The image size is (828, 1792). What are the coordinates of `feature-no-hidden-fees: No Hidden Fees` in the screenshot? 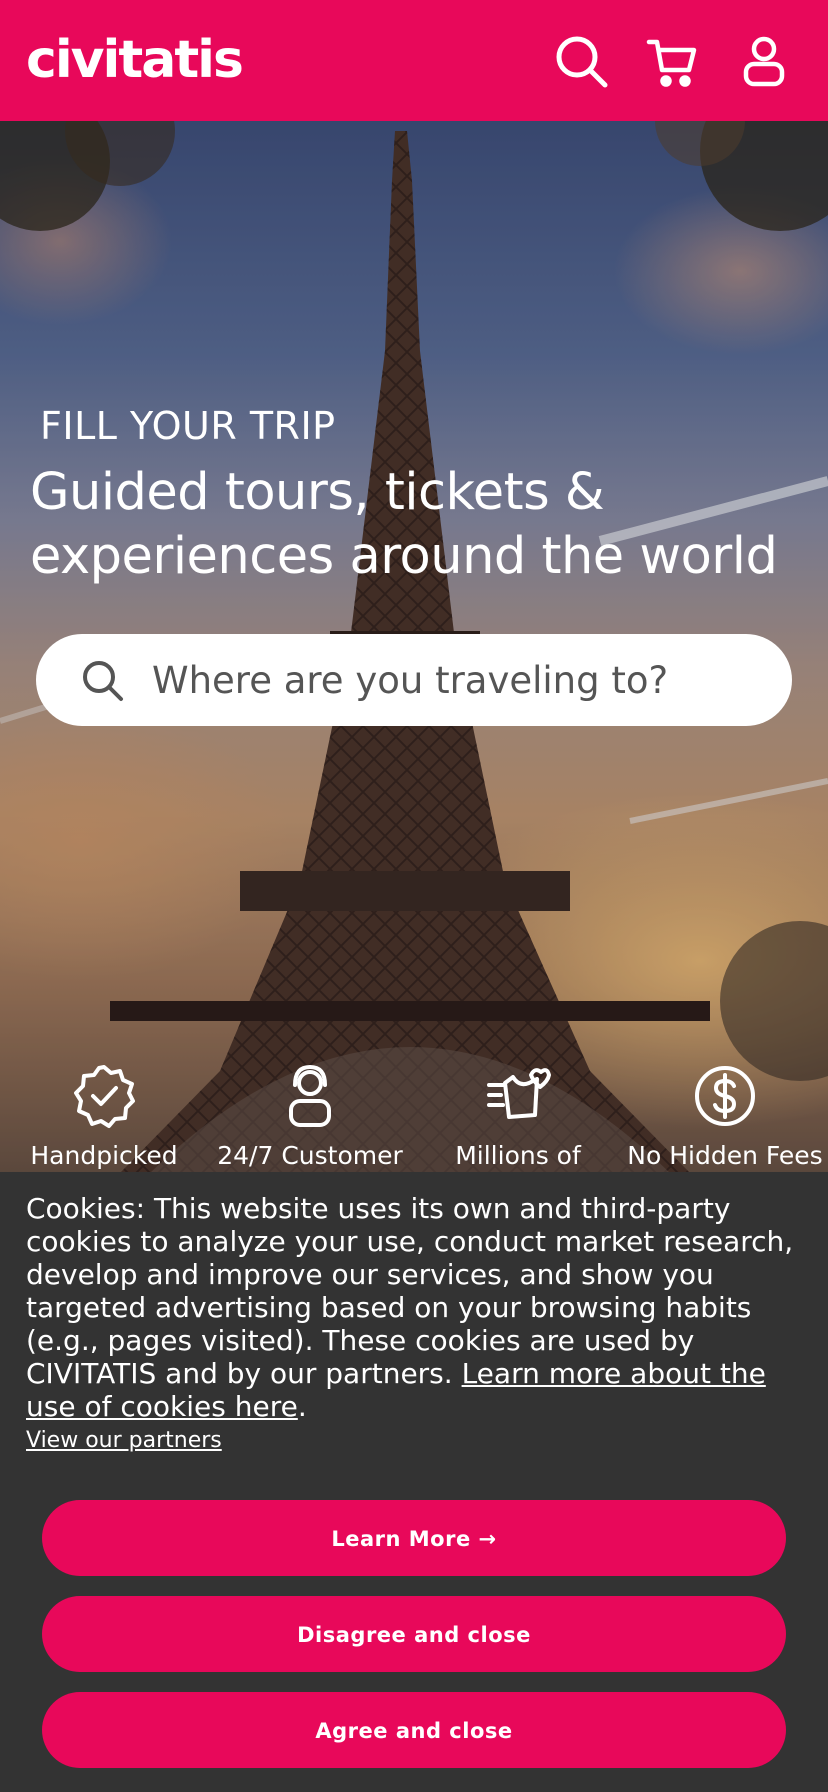 It's located at (725, 1117).